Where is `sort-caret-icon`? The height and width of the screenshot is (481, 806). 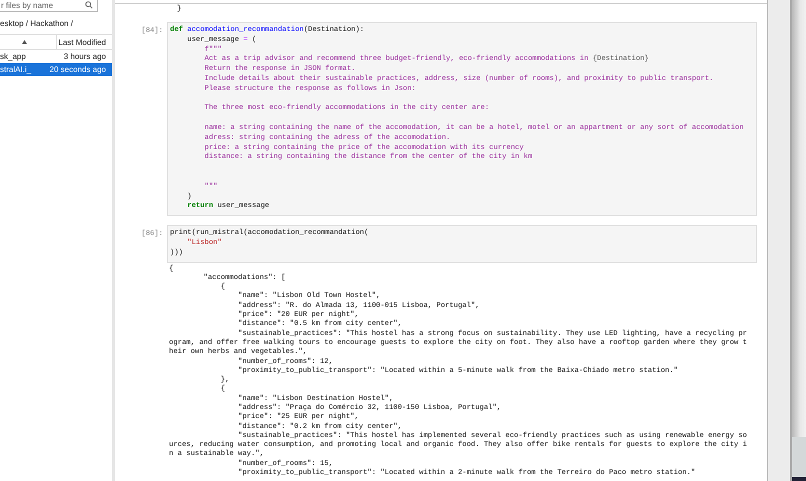 sort-caret-icon is located at coordinates (25, 42).